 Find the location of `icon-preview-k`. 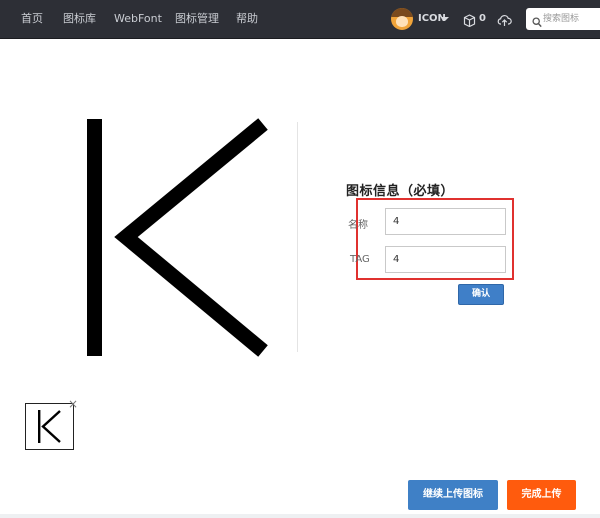

icon-preview-k is located at coordinates (177, 237).